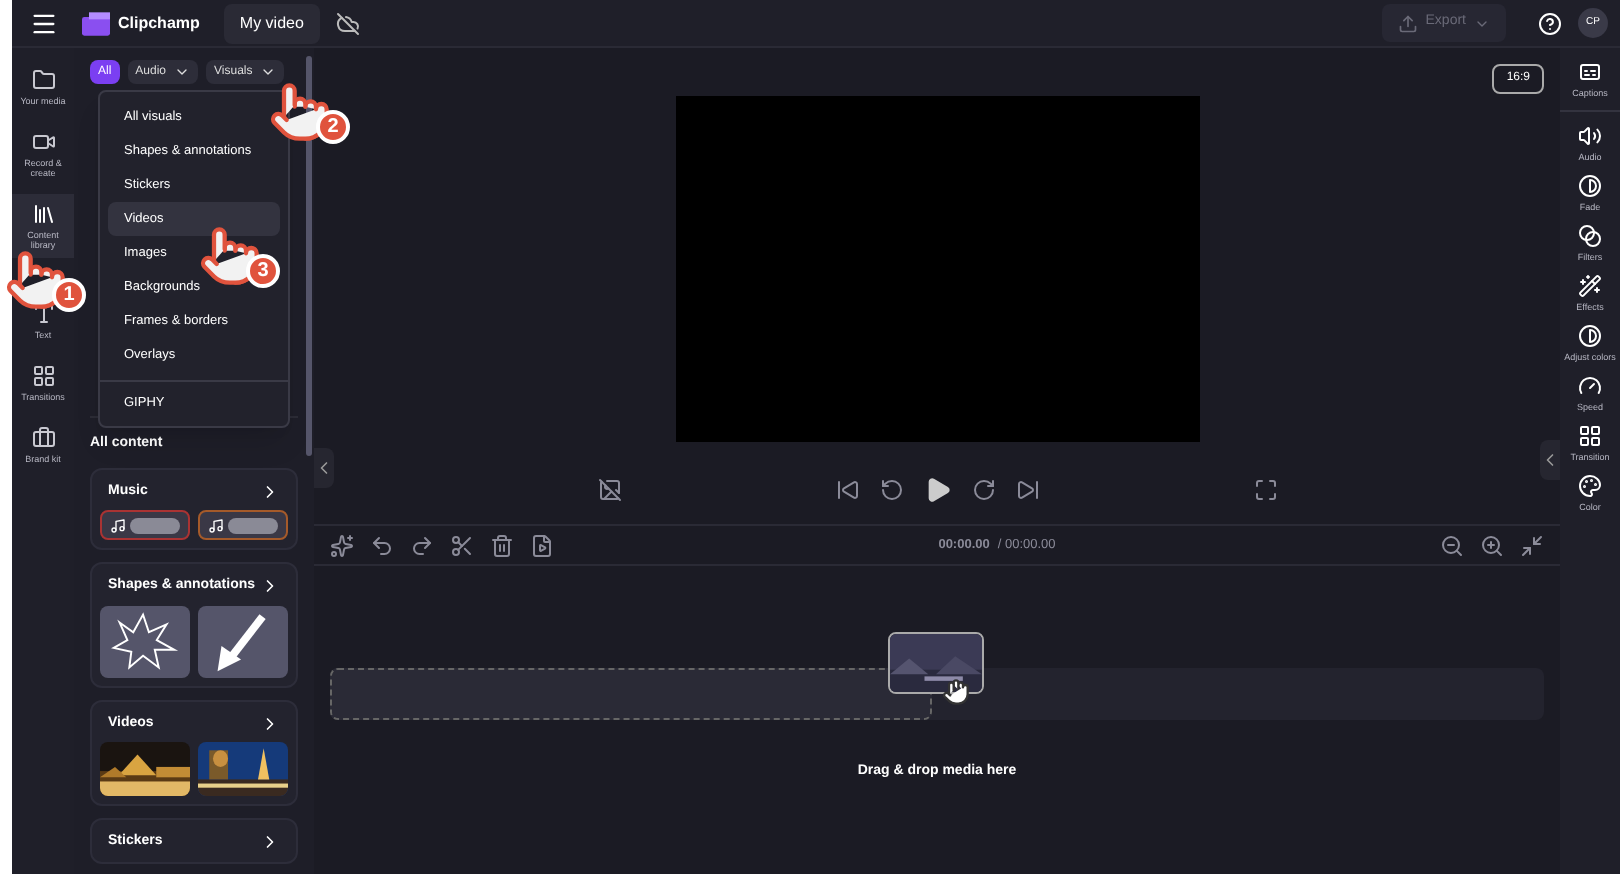 The width and height of the screenshot is (1620, 874). I want to click on sparkle-icon, so click(342, 545).